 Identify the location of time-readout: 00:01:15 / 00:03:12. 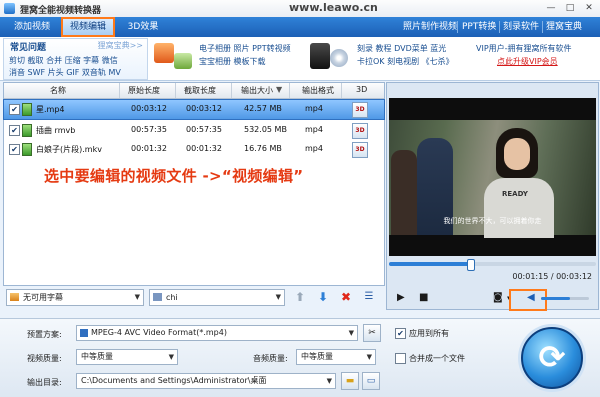
(552, 276).